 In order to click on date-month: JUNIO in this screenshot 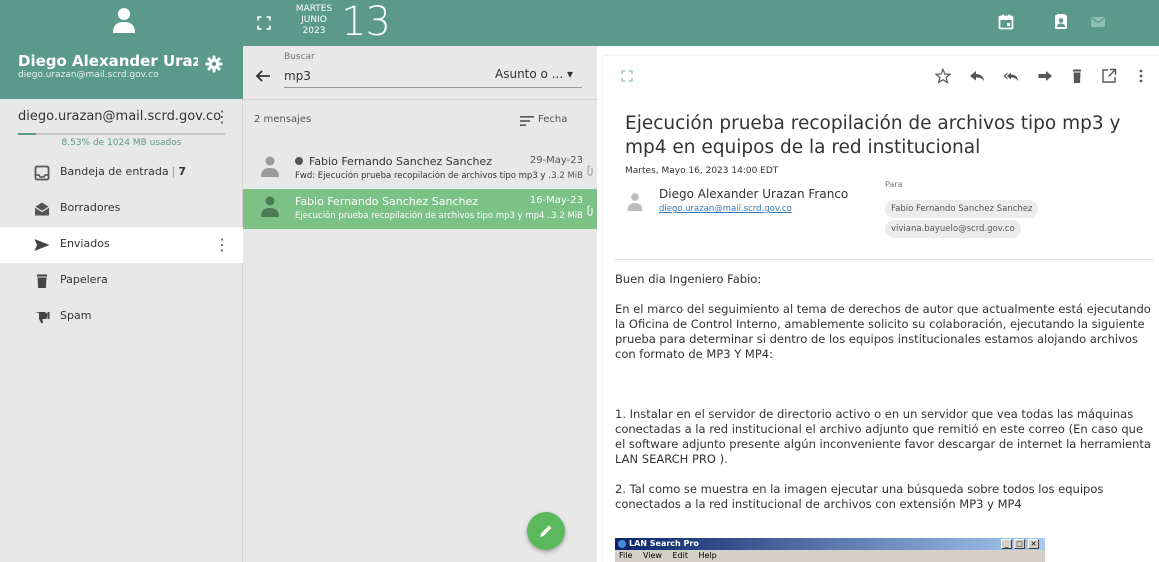, I will do `click(314, 20)`.